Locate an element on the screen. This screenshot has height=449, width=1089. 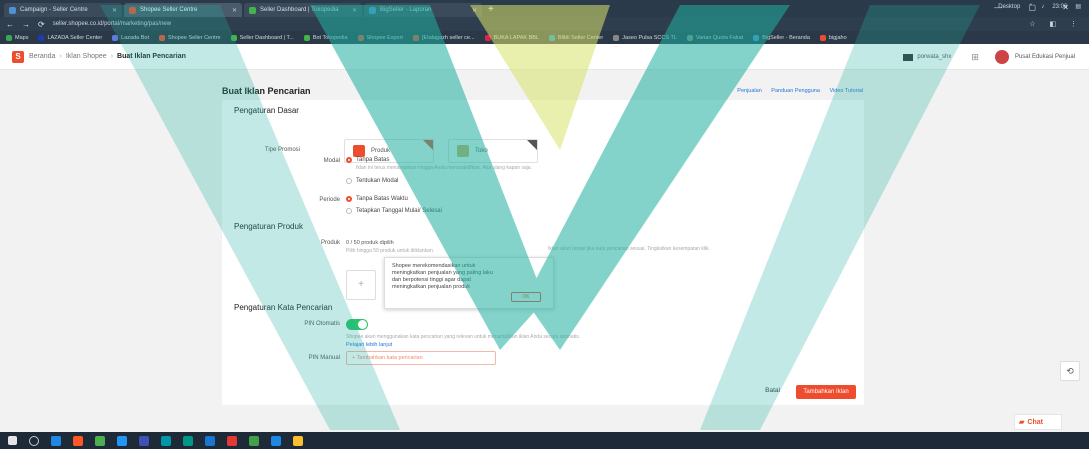
bookmark-label: BigSeller - Beranda is located at coordinates (786, 37).